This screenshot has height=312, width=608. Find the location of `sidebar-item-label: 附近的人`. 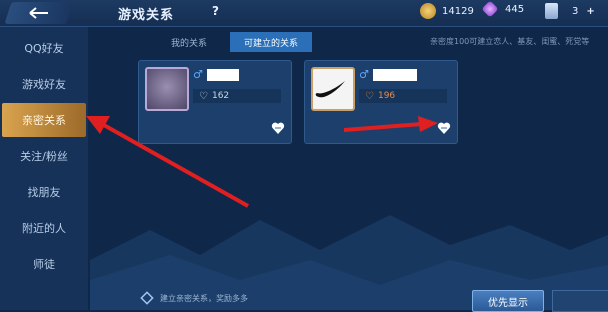

sidebar-item-label: 附近的人 is located at coordinates (44, 228).